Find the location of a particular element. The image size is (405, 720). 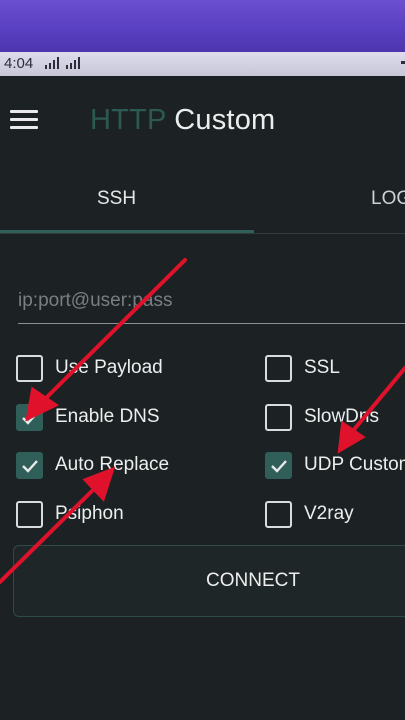

connect-button: CONNECT is located at coordinates (209, 581).